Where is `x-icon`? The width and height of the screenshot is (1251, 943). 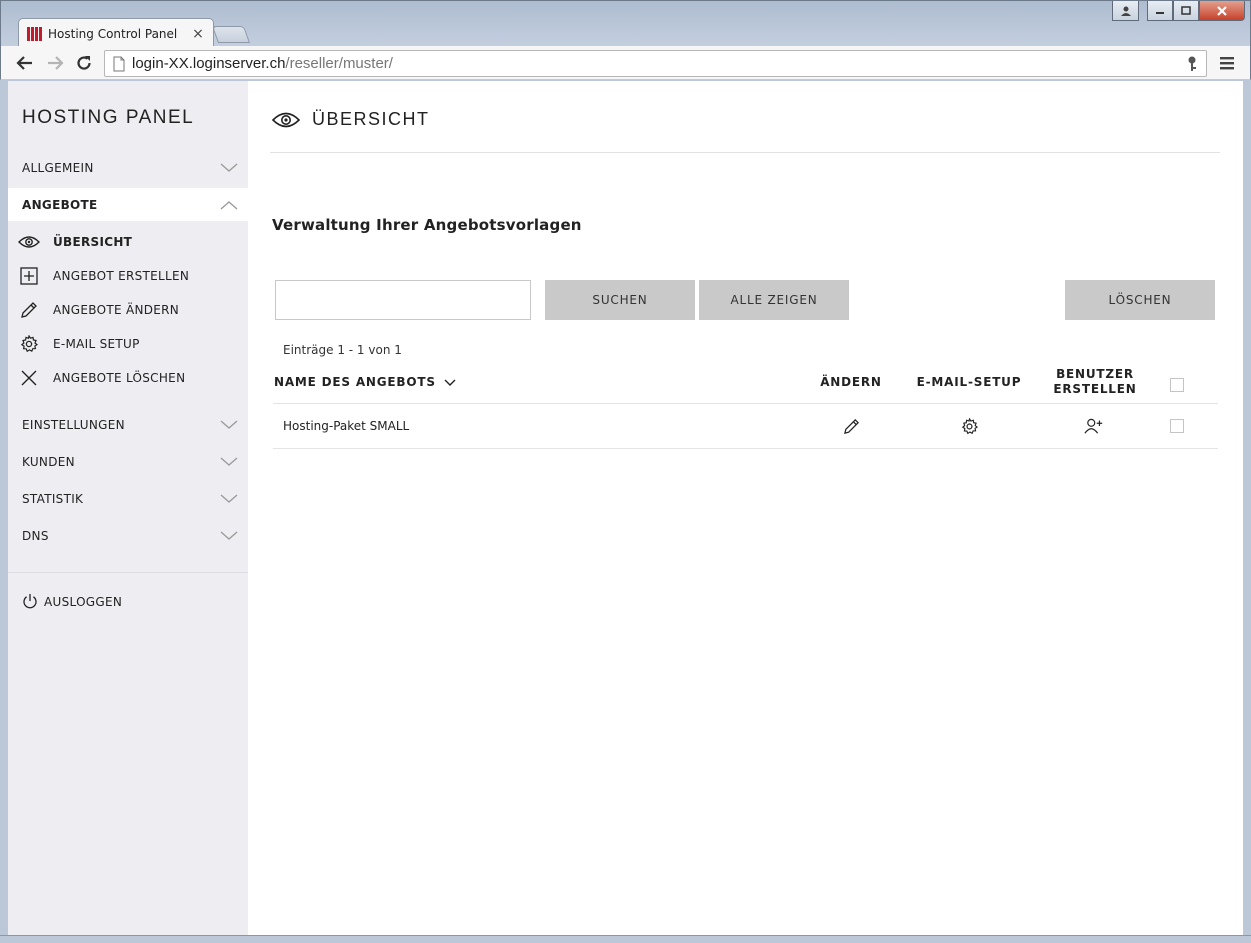 x-icon is located at coordinates (29, 378).